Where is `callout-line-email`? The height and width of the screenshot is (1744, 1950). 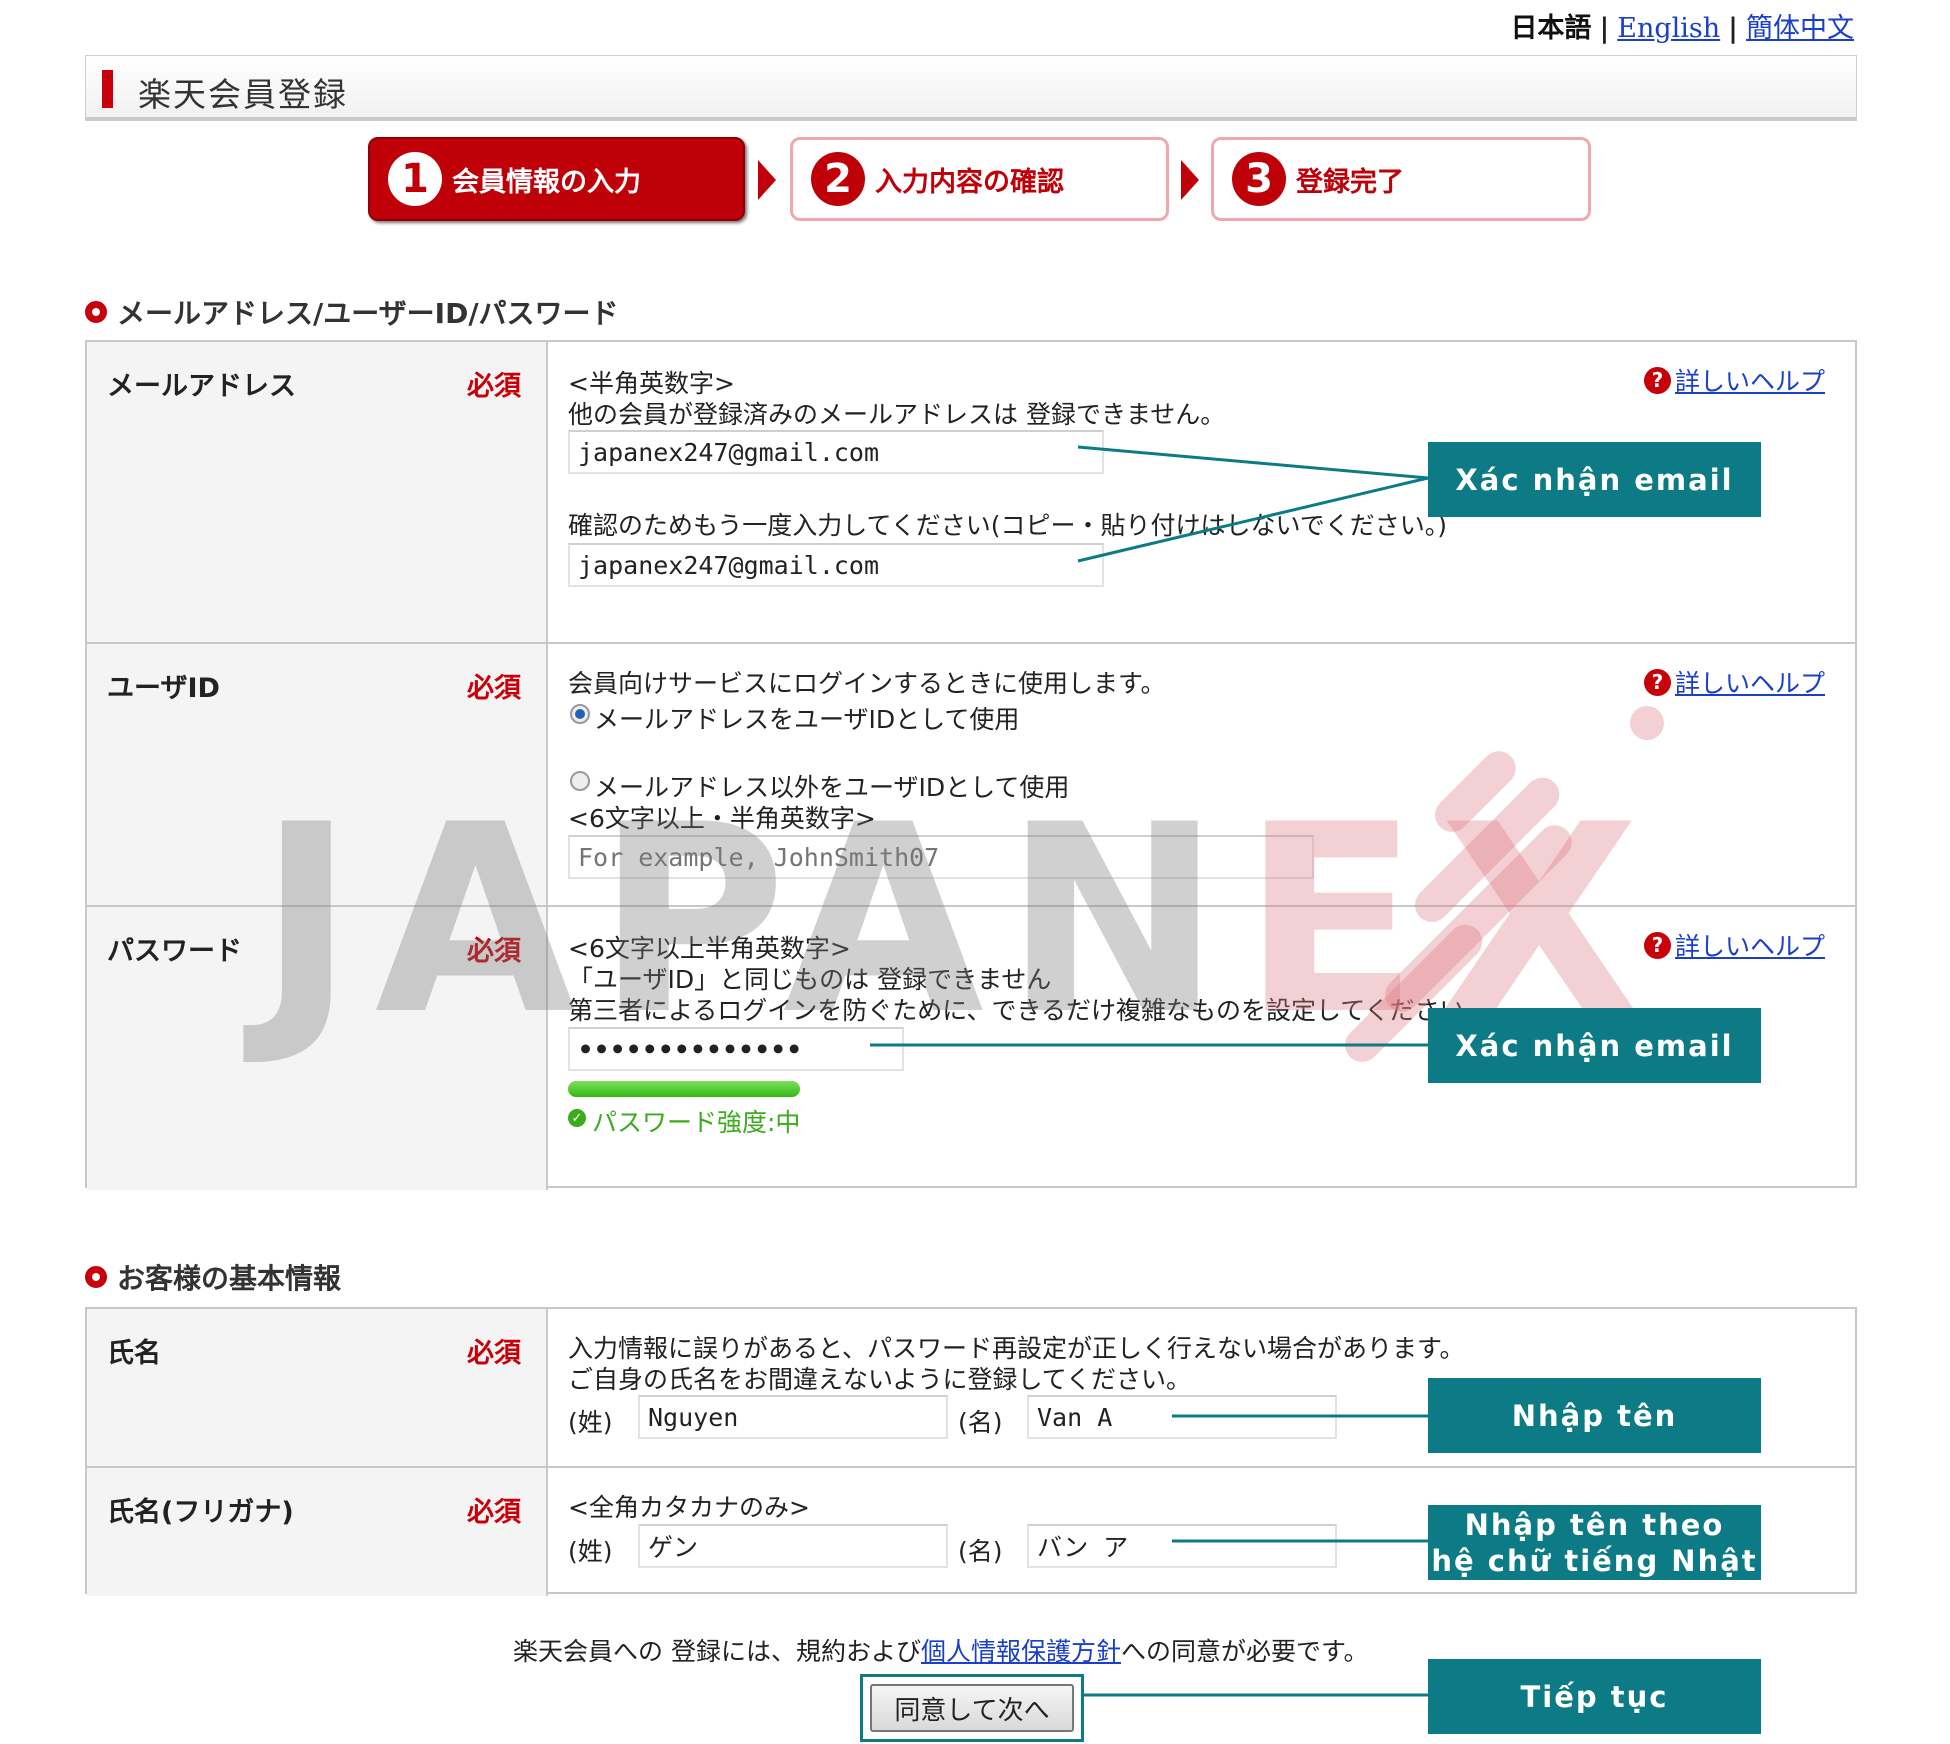
callout-line-email is located at coordinates (1253, 462).